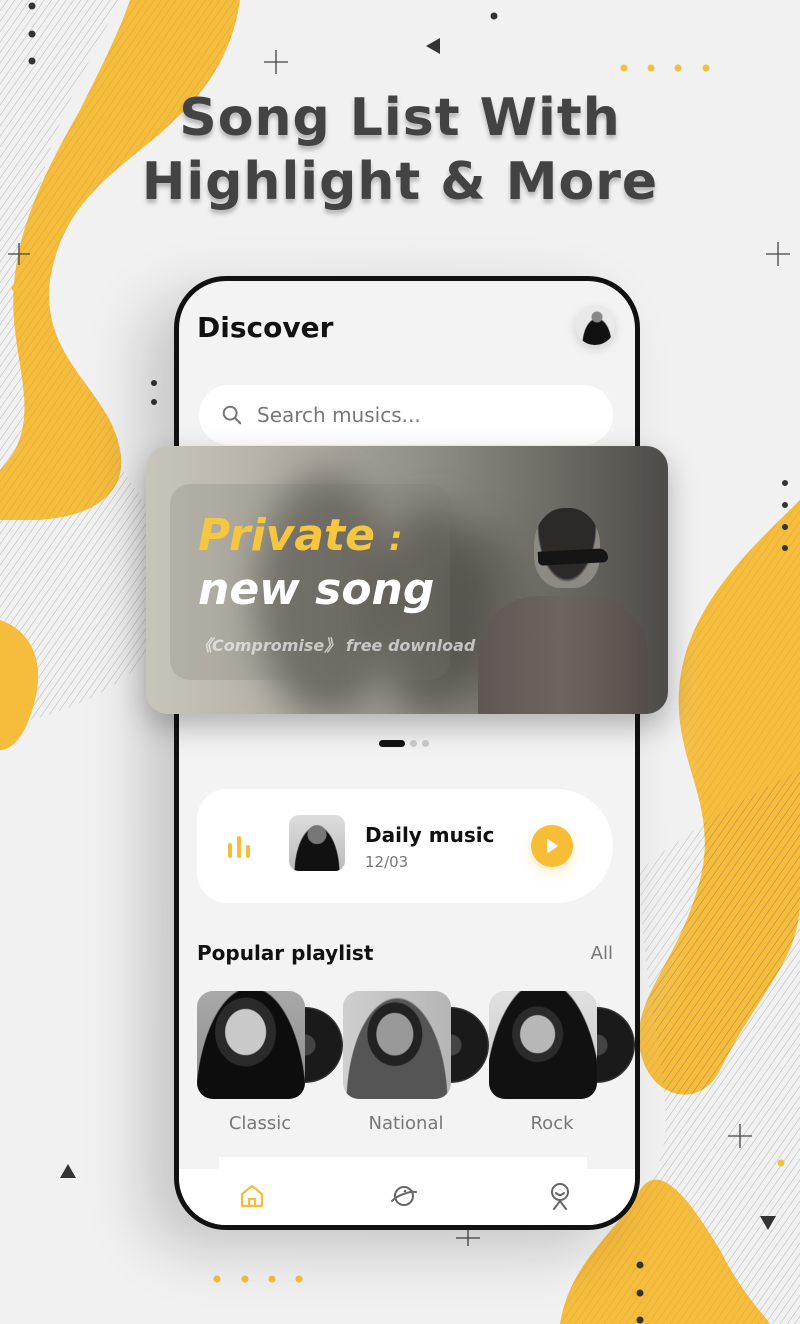  What do you see at coordinates (300, 535) in the screenshot?
I see `banner-title-highlight: Private:` at bounding box center [300, 535].